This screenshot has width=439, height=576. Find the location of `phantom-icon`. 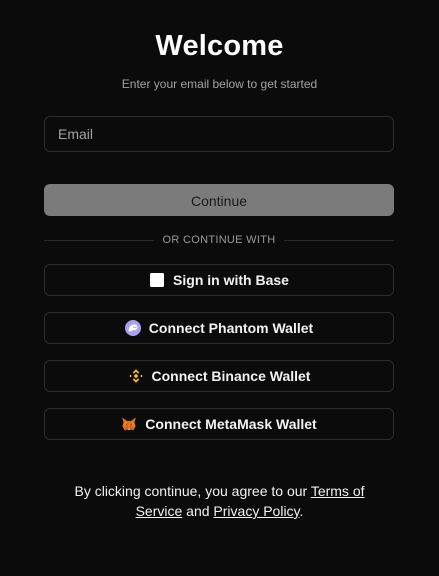

phantom-icon is located at coordinates (132, 328).